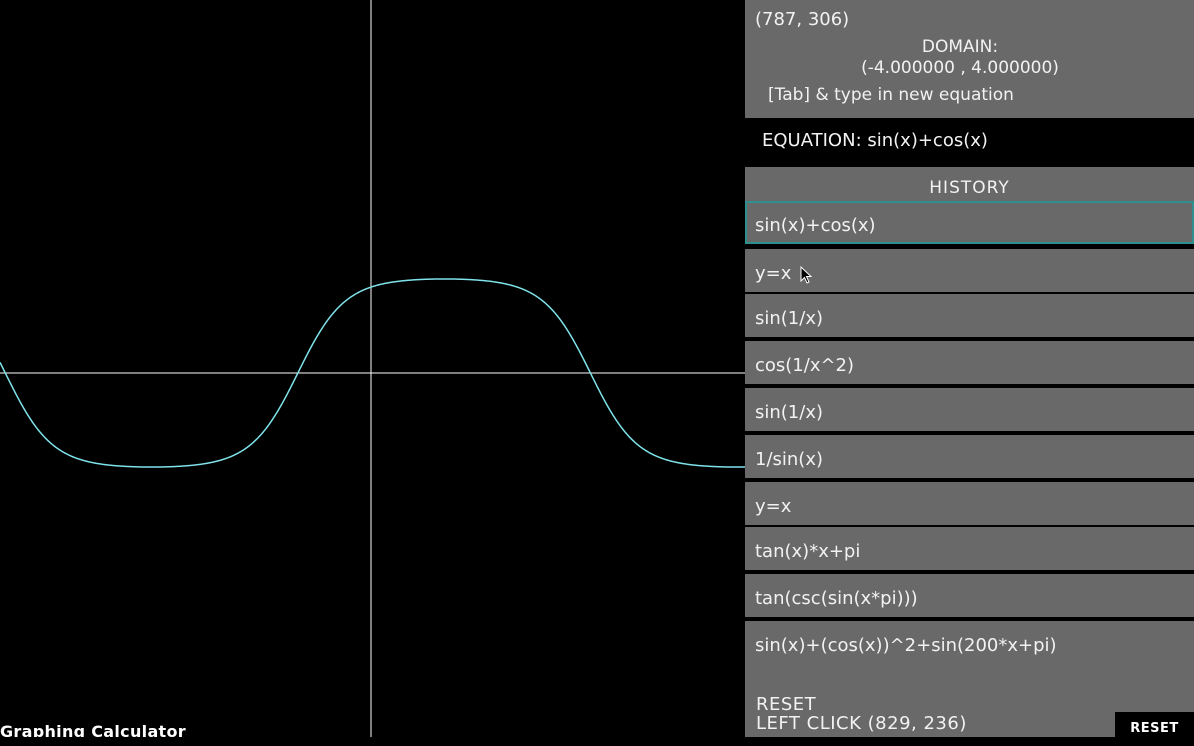  What do you see at coordinates (808, 551) in the screenshot?
I see `history-item-label: tan(x)*x+pi` at bounding box center [808, 551].